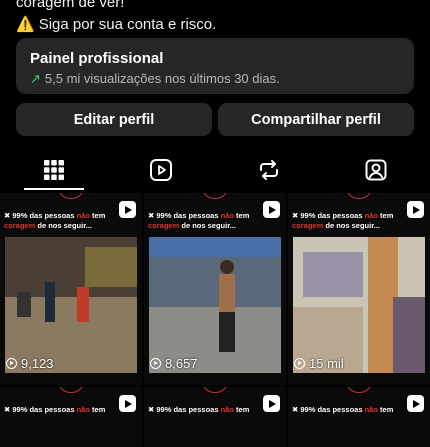  What do you see at coordinates (319, 363) in the screenshot?
I see `view-count: 15 mil` at bounding box center [319, 363].